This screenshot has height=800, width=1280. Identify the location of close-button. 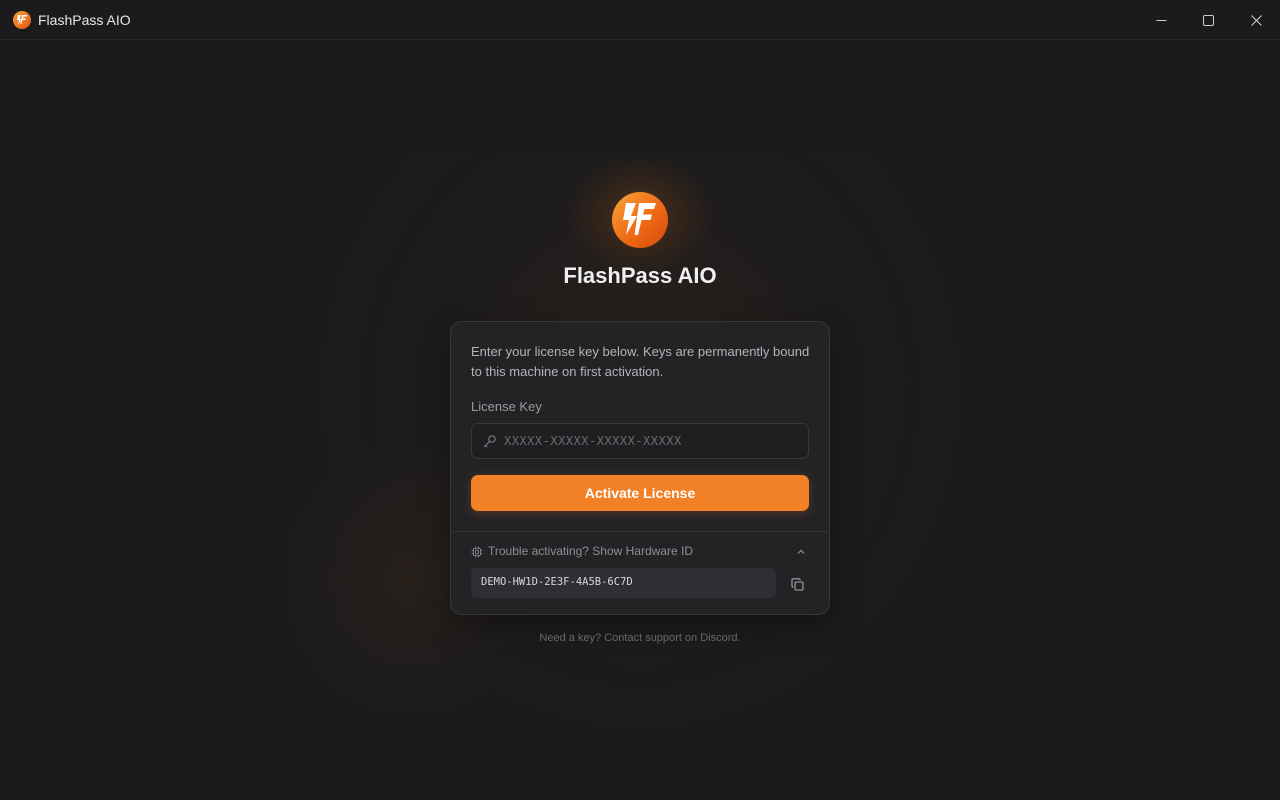
(1256, 20).